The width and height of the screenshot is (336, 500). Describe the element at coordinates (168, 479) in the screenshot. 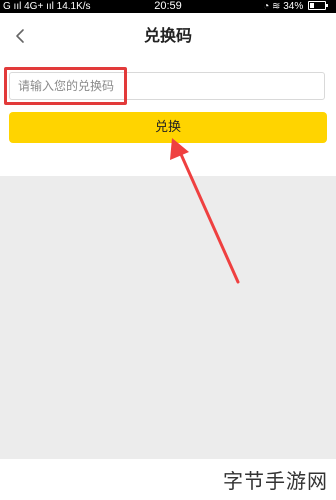

I see `bottom-strip: 字节手游网` at that location.